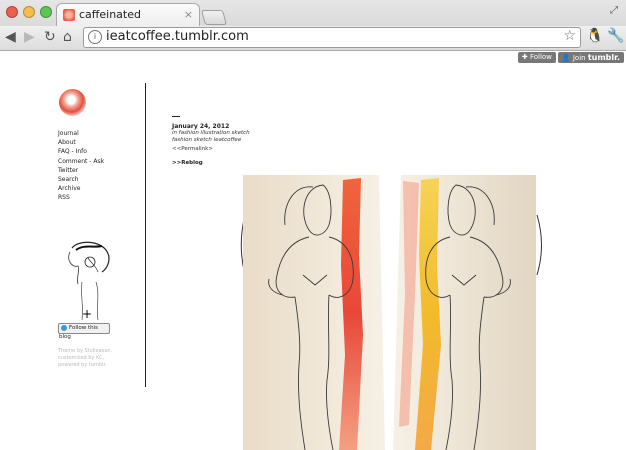 This screenshot has height=450, width=626. I want to click on sidebar-sketch-image: +, so click(89, 281).